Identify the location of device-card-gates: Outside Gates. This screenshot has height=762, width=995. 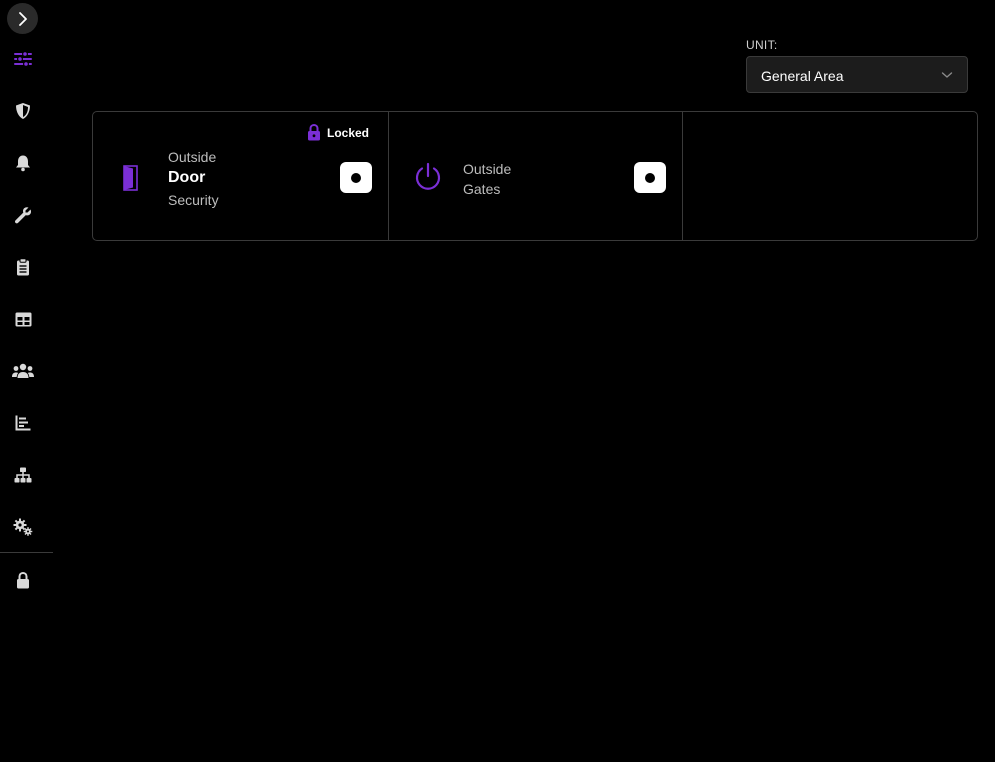
(535, 176).